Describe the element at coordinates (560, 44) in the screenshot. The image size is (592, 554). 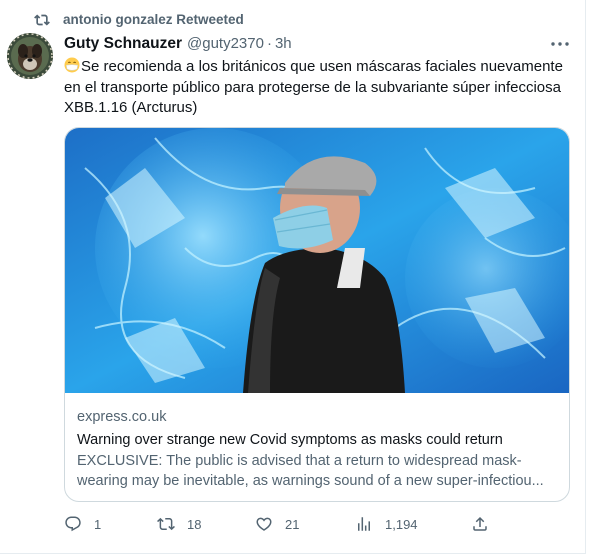
I see `more-options-icon` at that location.